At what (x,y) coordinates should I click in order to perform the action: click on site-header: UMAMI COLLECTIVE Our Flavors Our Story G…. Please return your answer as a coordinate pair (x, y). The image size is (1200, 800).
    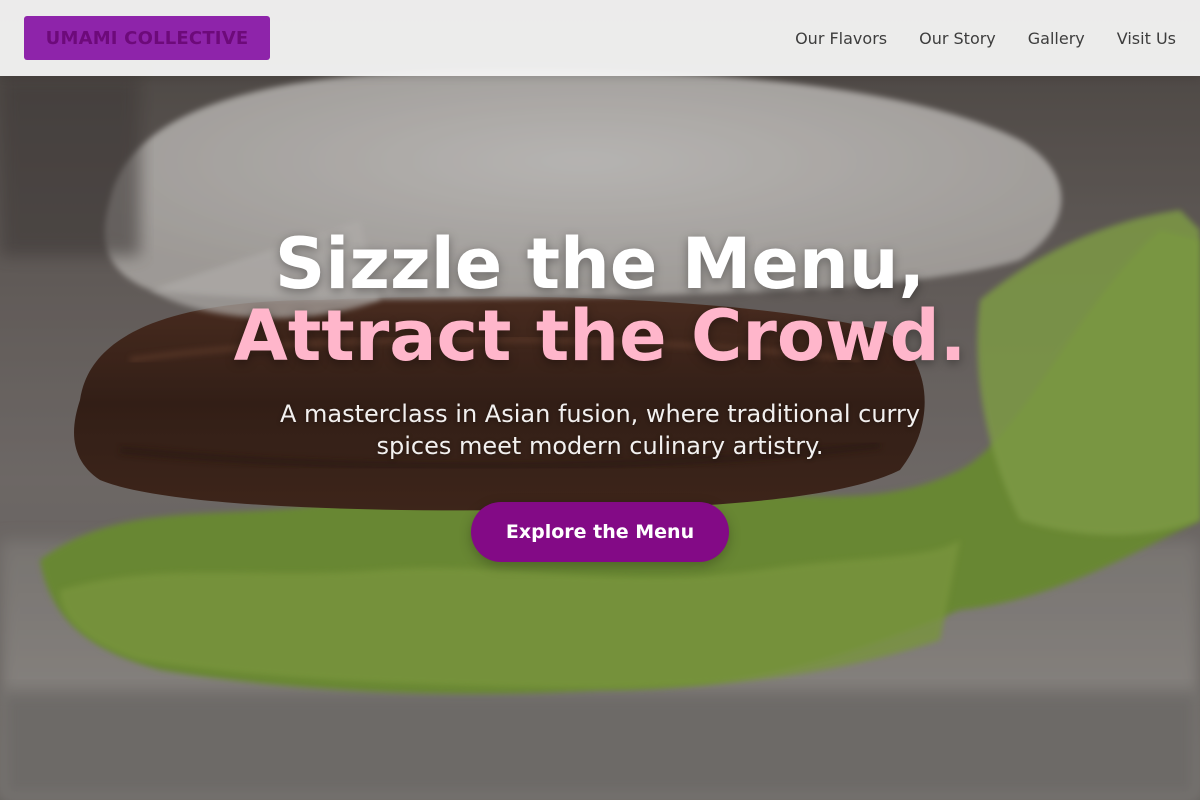
    Looking at the image, I should click on (600, 38).